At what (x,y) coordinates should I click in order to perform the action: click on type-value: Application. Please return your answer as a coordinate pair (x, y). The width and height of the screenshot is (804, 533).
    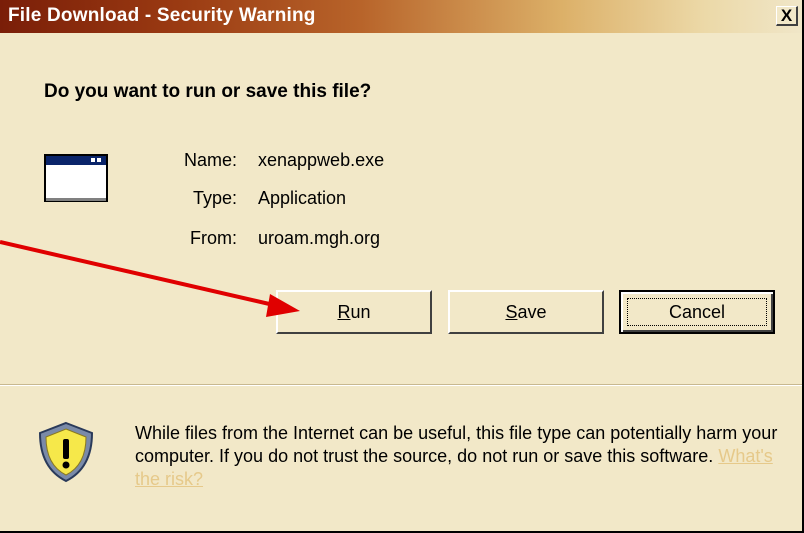
    Looking at the image, I should click on (302, 198).